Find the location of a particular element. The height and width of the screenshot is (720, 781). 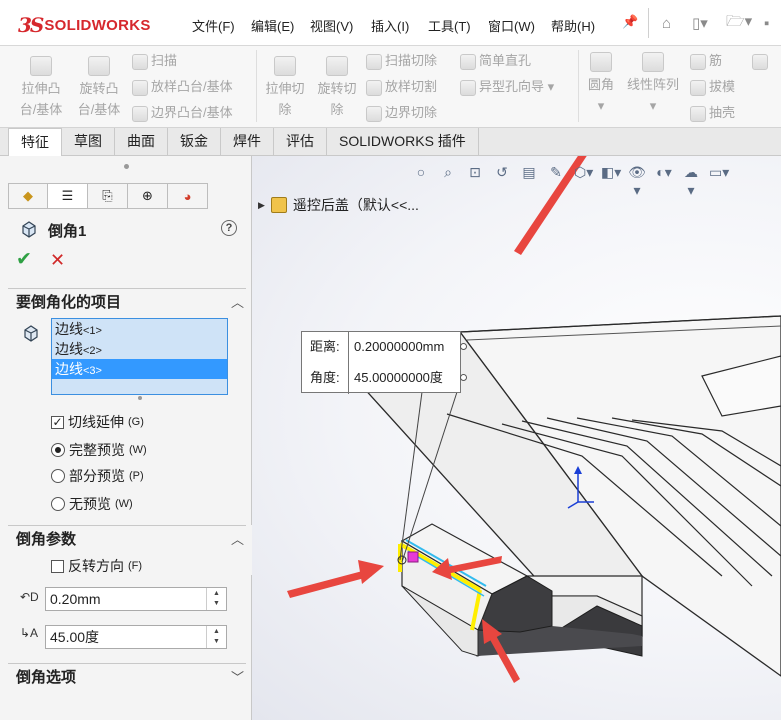

dynamic-annotation-icon: ✎ is located at coordinates (556, 172).